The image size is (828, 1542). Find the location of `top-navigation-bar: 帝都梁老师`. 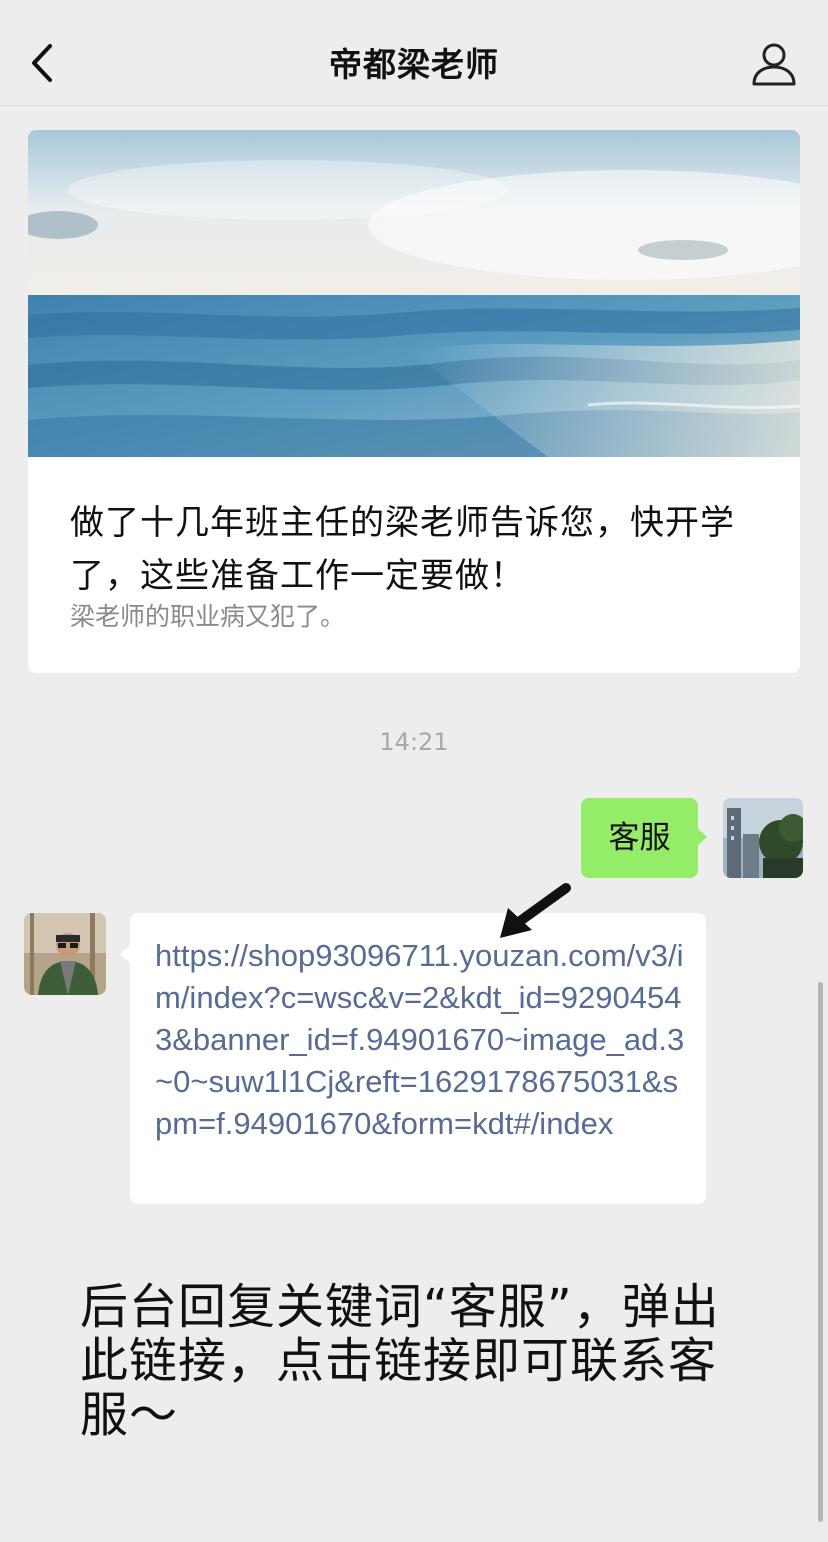

top-navigation-bar: 帝都梁老师 is located at coordinates (414, 53).